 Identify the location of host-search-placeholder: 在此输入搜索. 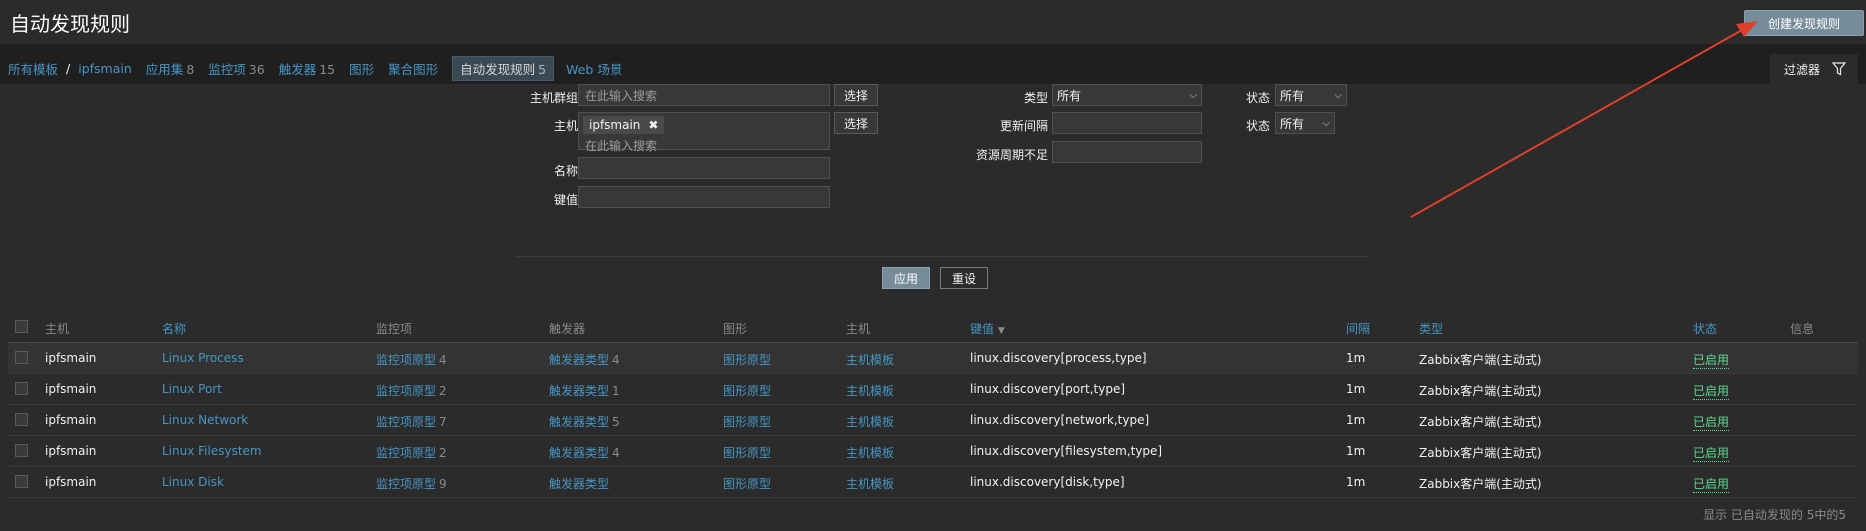
(621, 145).